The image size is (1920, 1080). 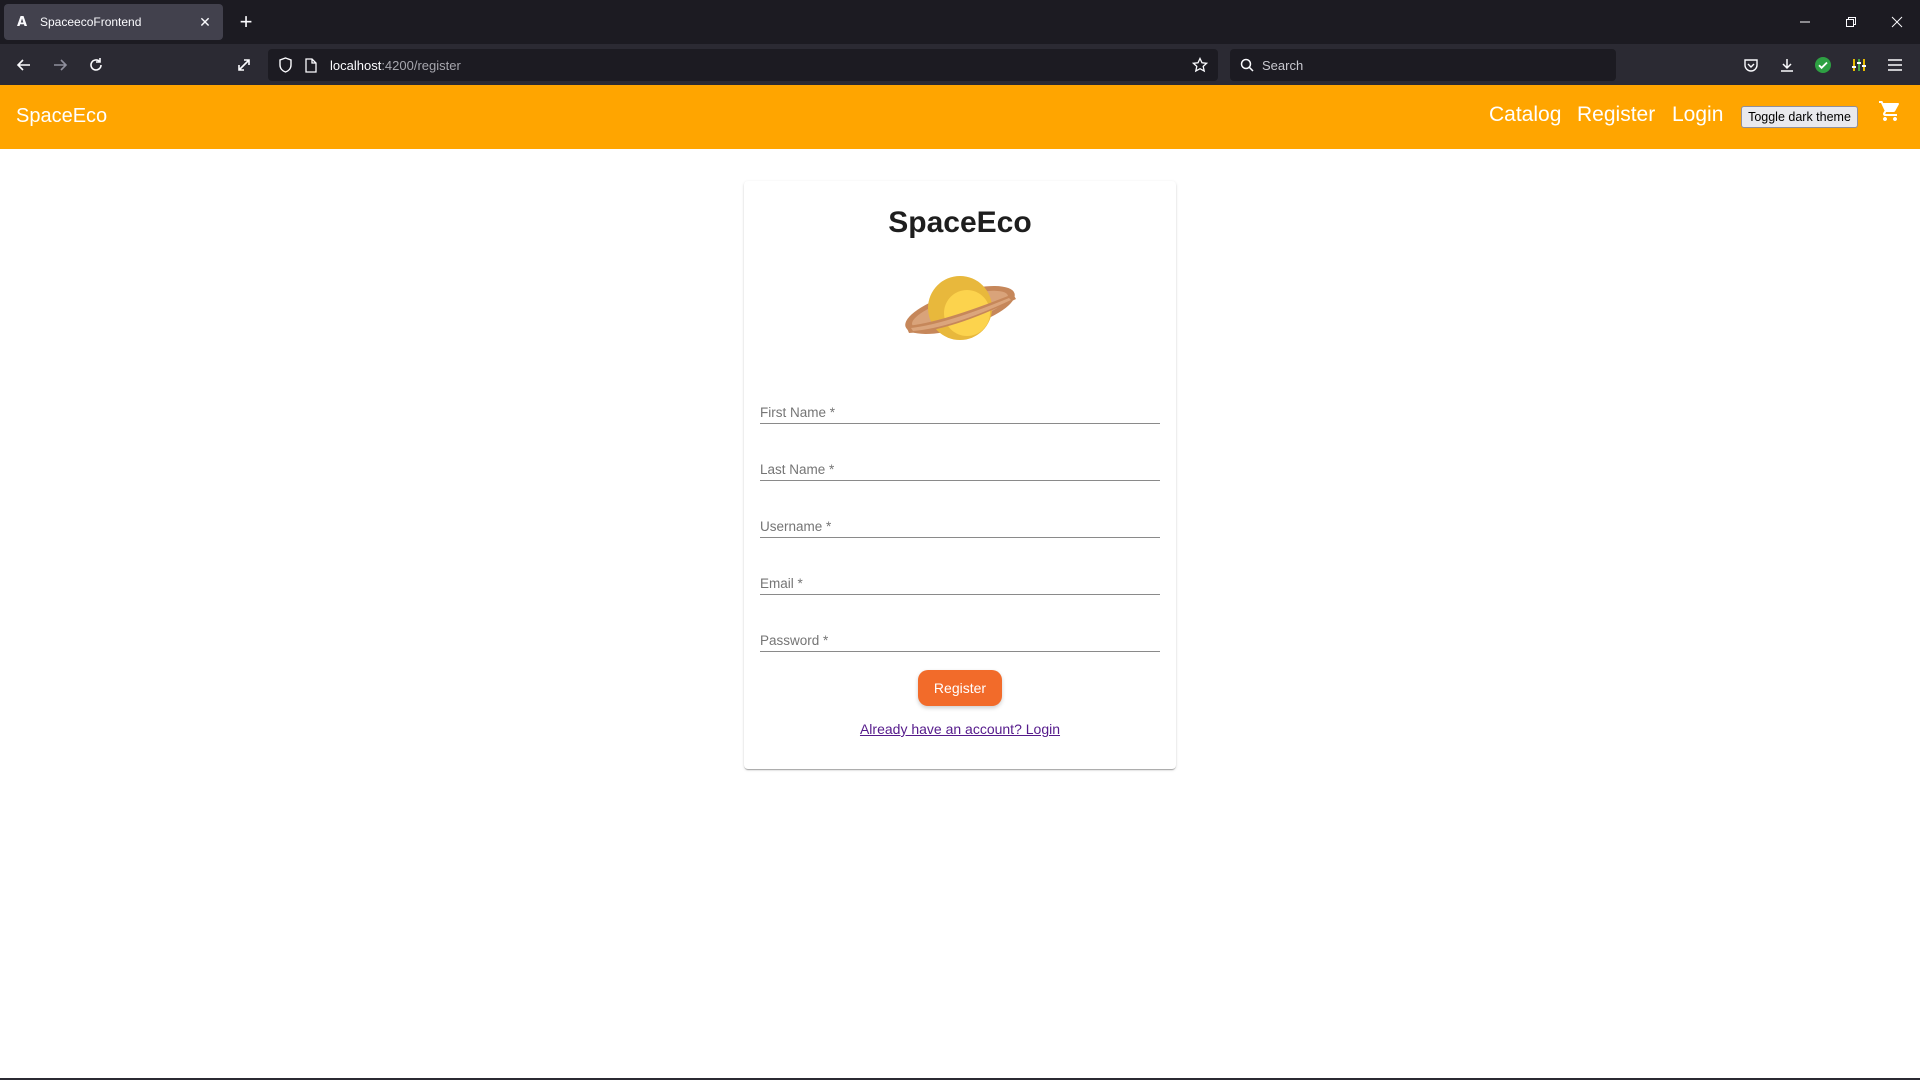 I want to click on brand-logo-text: SpaceEco, so click(x=61, y=116).